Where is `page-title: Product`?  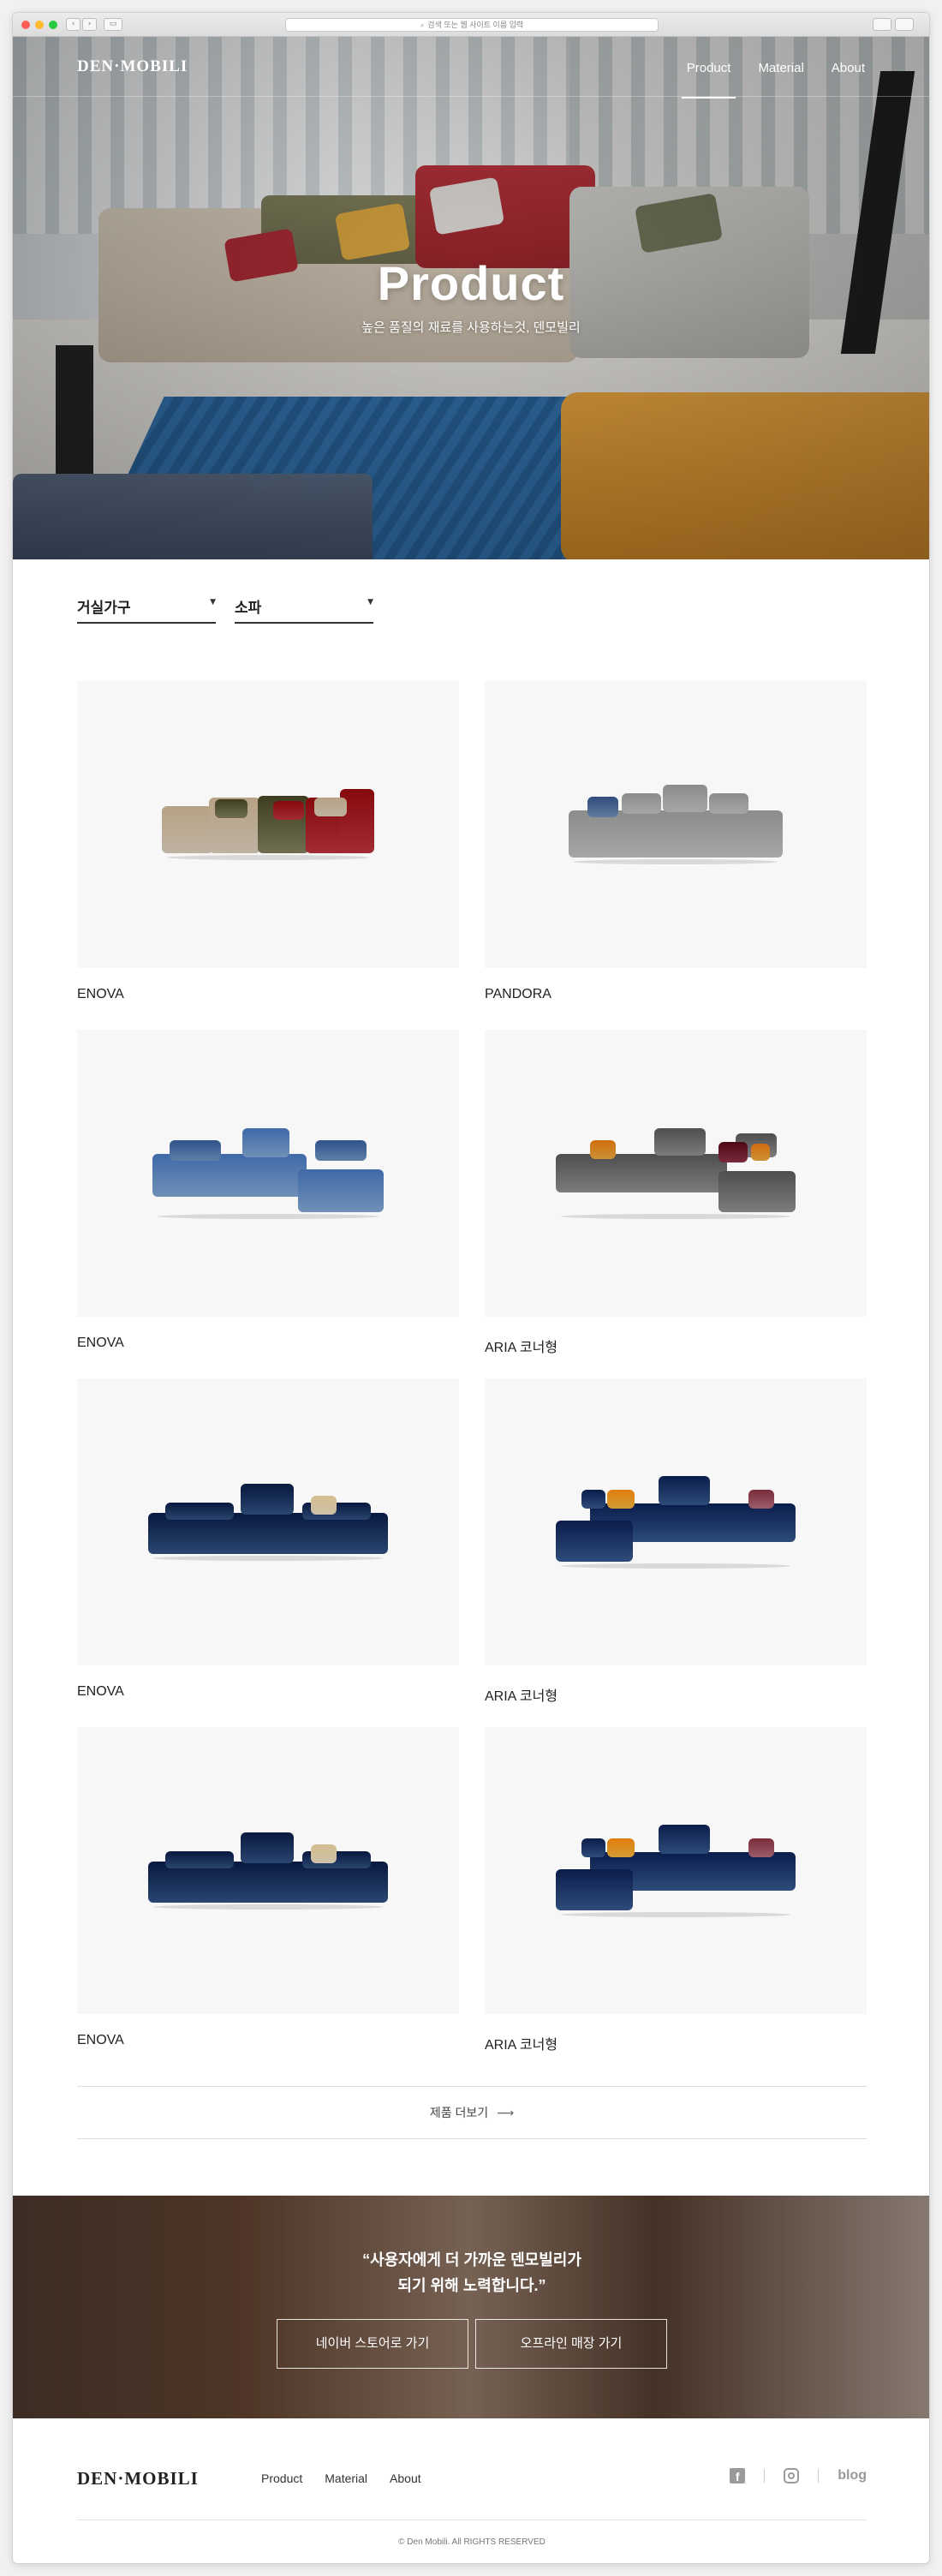
page-title: Product is located at coordinates (471, 283).